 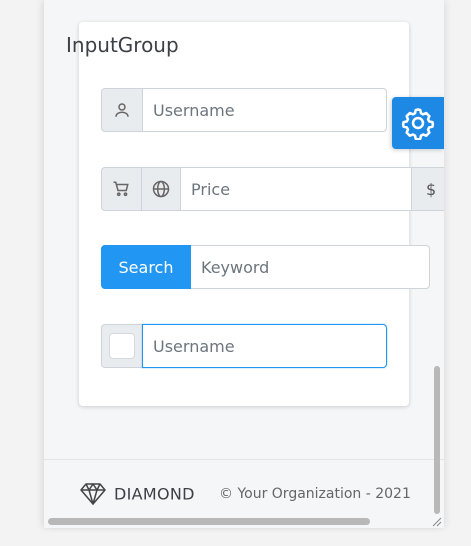 I want to click on search-button: Search, so click(x=146, y=267).